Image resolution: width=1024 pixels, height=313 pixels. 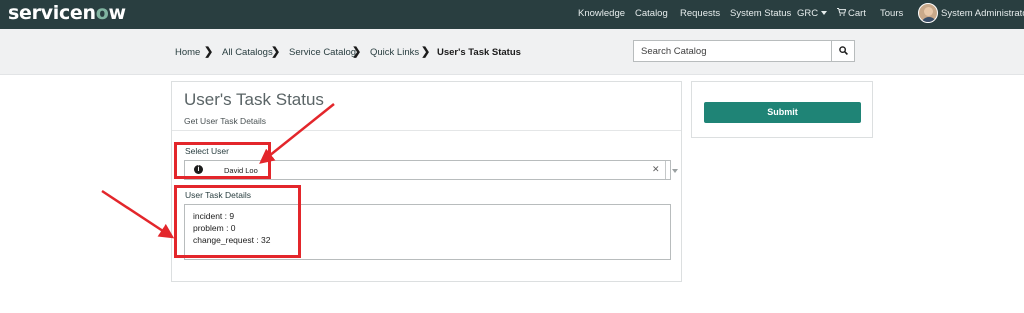 What do you see at coordinates (218, 171) in the screenshot?
I see `annotation-arrows` at bounding box center [218, 171].